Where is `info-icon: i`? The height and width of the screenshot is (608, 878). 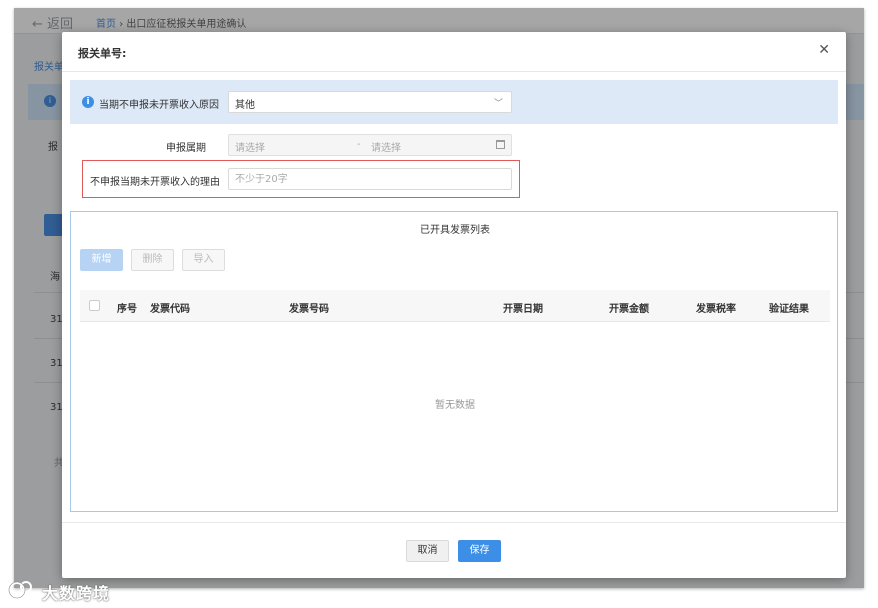
info-icon: i is located at coordinates (88, 102).